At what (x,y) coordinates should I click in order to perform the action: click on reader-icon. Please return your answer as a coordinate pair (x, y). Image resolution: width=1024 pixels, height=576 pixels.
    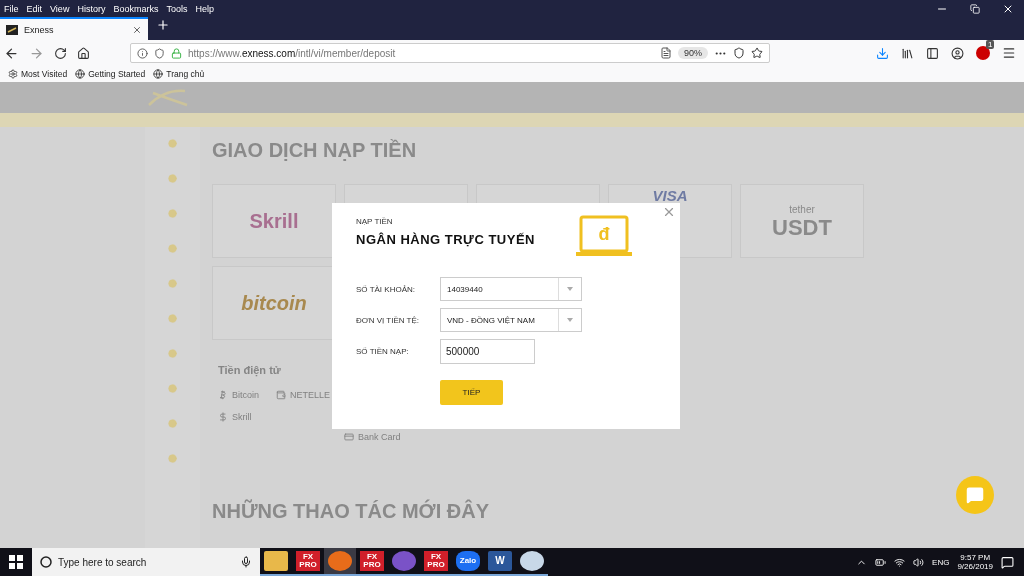
    Looking at the image, I should click on (666, 53).